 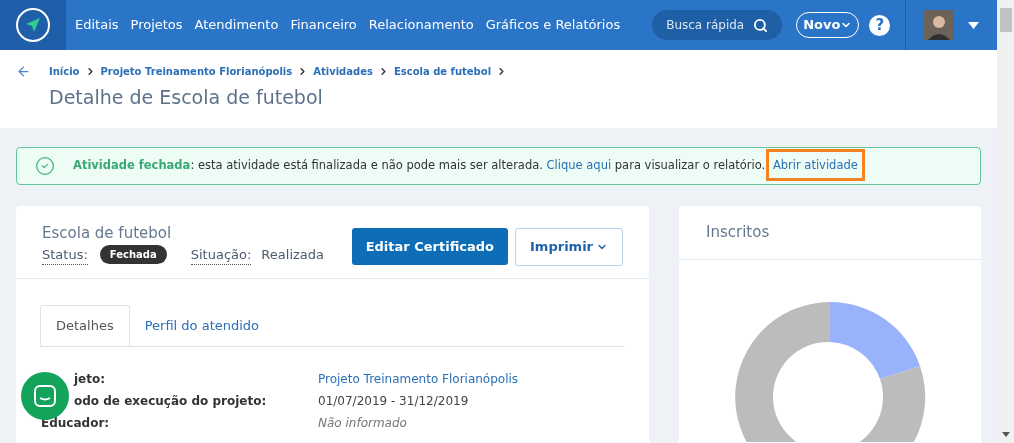 I want to click on status-label: Status:, so click(x=65, y=254).